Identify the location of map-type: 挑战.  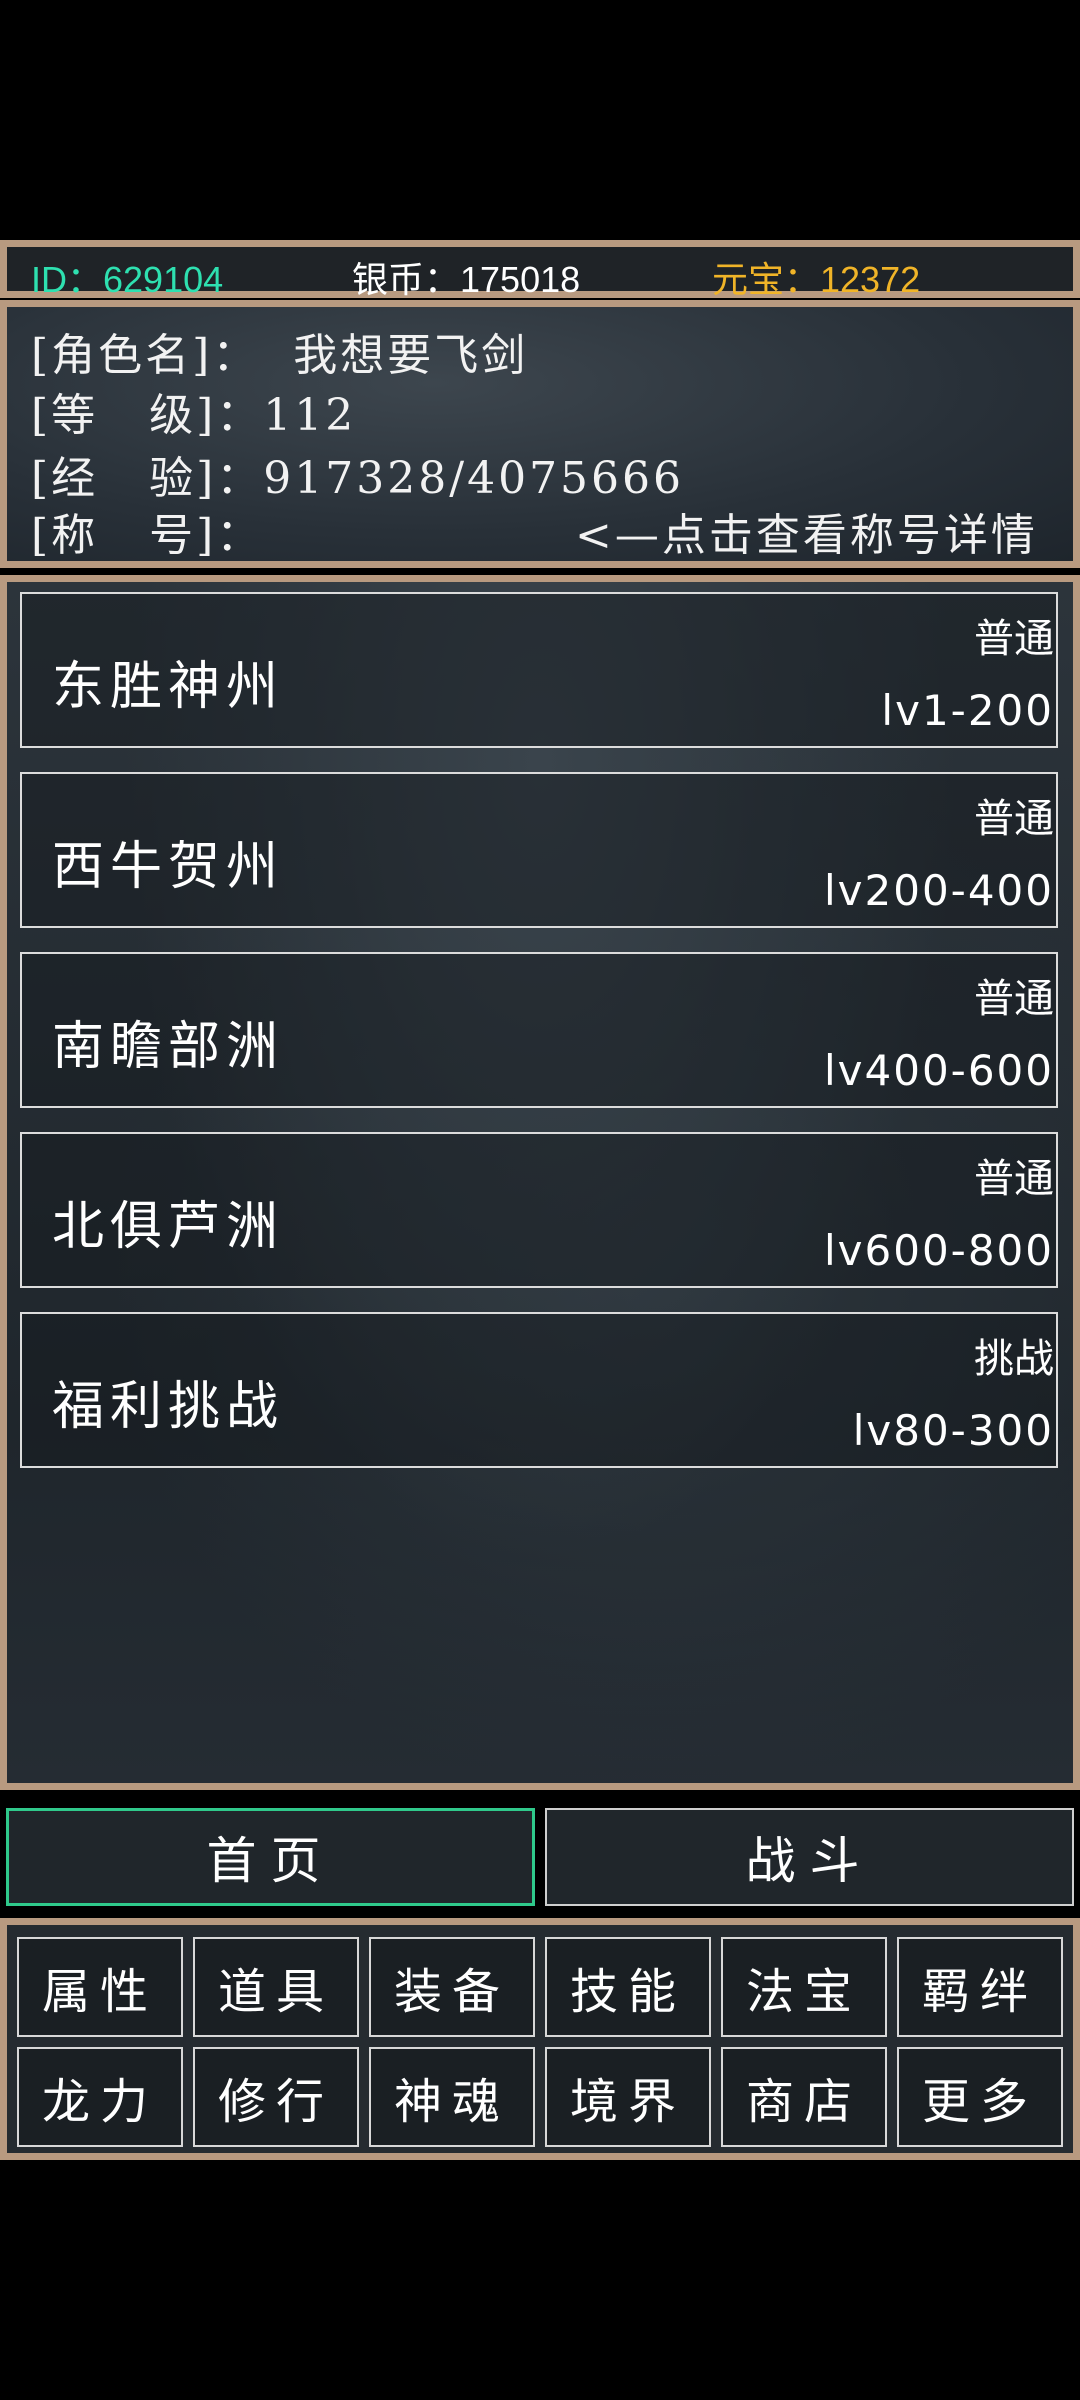
(1014, 1359).